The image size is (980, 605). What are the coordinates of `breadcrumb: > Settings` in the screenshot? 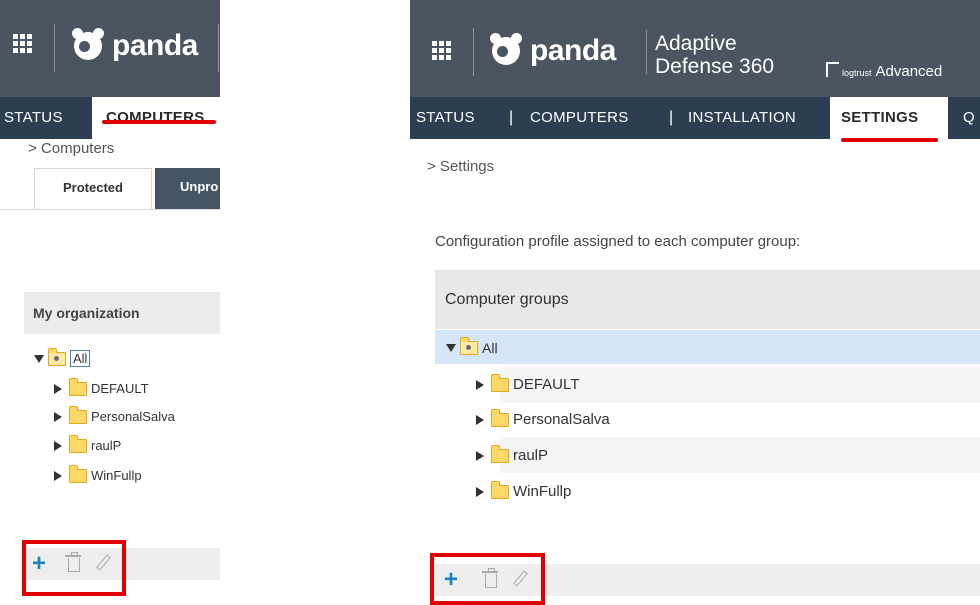 It's located at (460, 166).